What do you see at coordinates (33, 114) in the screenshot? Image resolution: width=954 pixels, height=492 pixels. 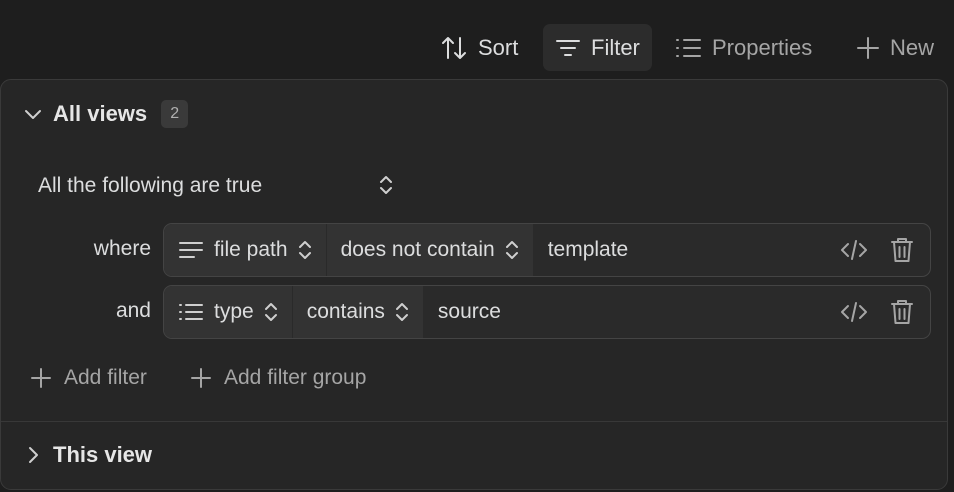 I see `chevron-down-icon` at bounding box center [33, 114].